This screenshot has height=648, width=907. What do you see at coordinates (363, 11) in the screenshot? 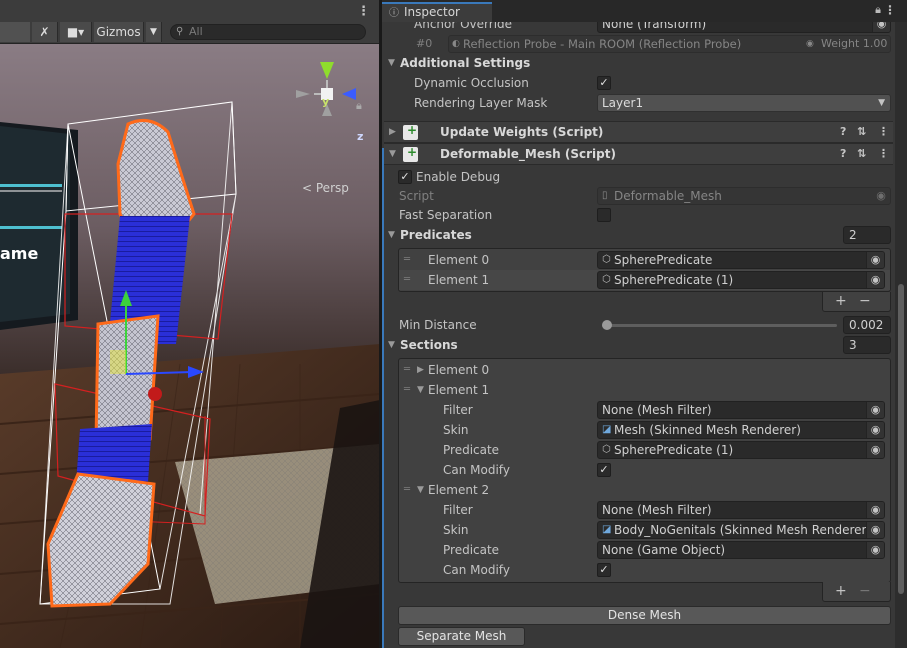
I see `scene-menu-icon: ⋮` at bounding box center [363, 11].